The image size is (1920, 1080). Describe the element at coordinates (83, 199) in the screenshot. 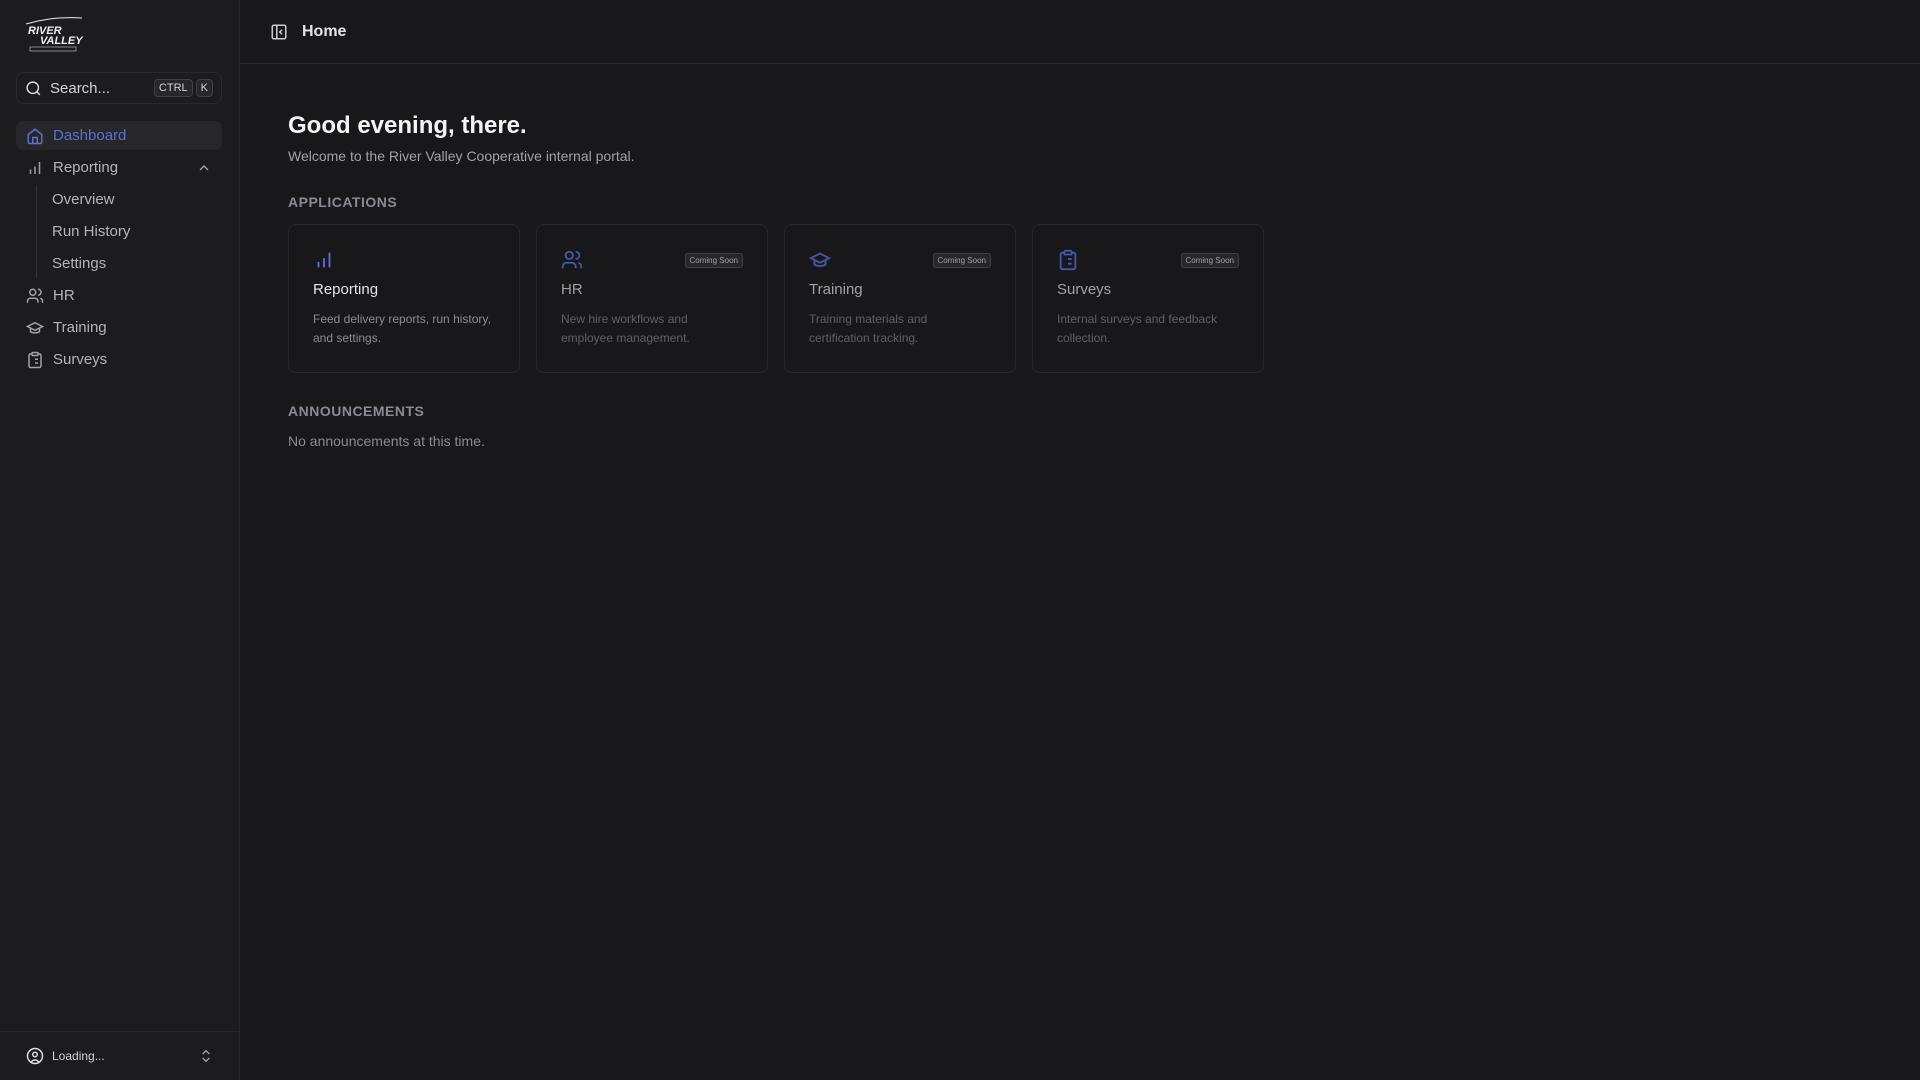

I see `sidebar-item-label: Overview` at that location.